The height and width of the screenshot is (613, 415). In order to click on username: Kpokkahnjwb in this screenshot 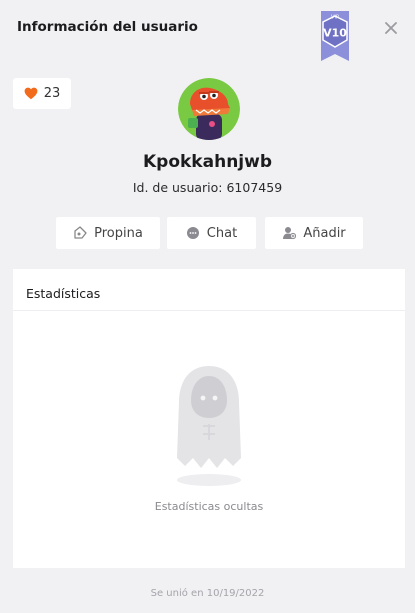, I will do `click(207, 162)`.